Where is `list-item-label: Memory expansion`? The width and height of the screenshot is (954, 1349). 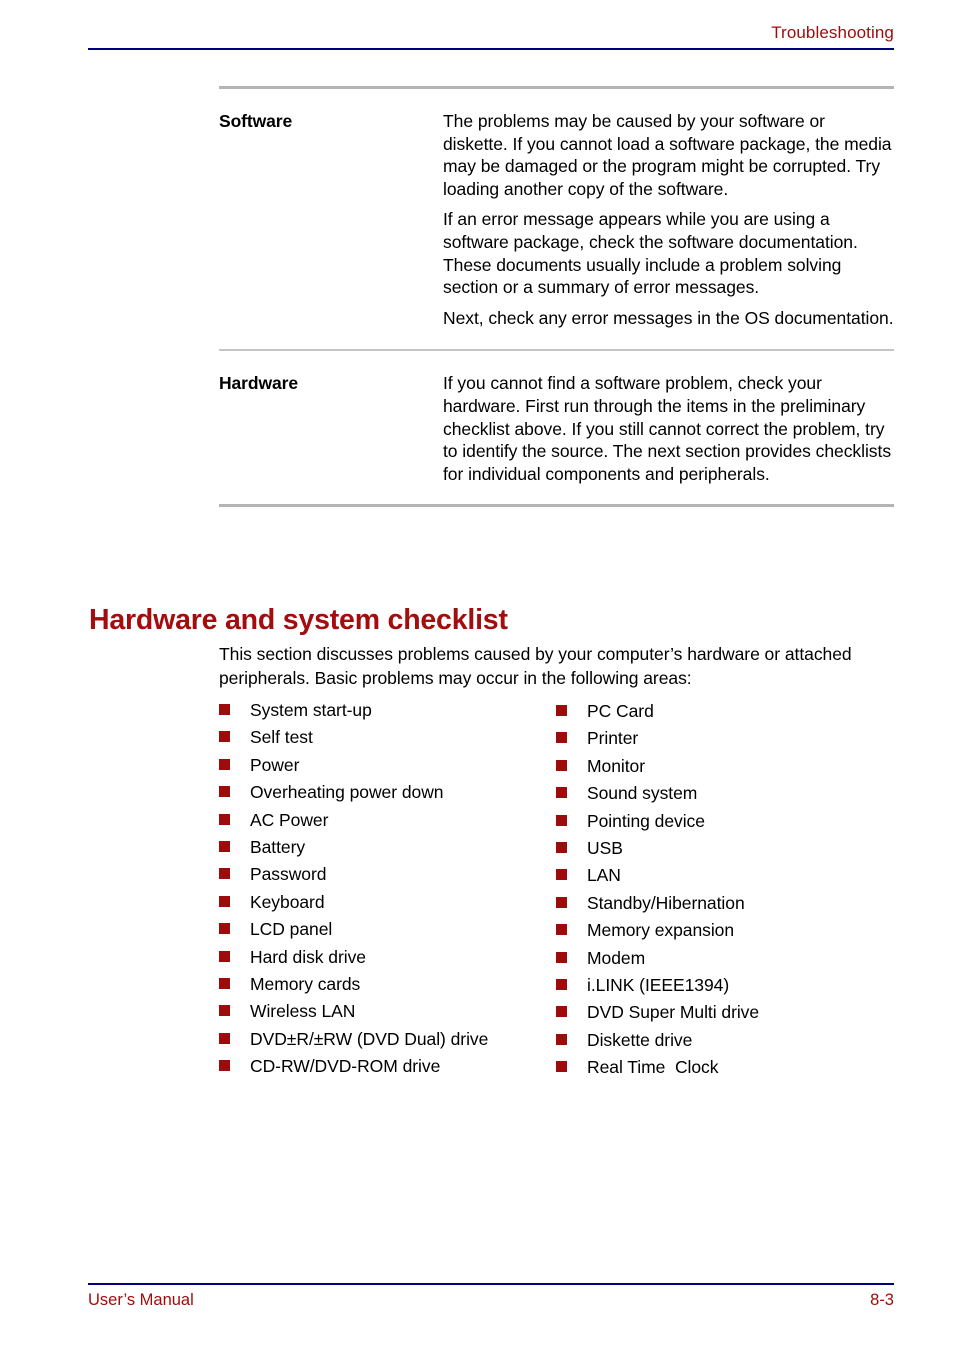 list-item-label: Memory expansion is located at coordinates (661, 930).